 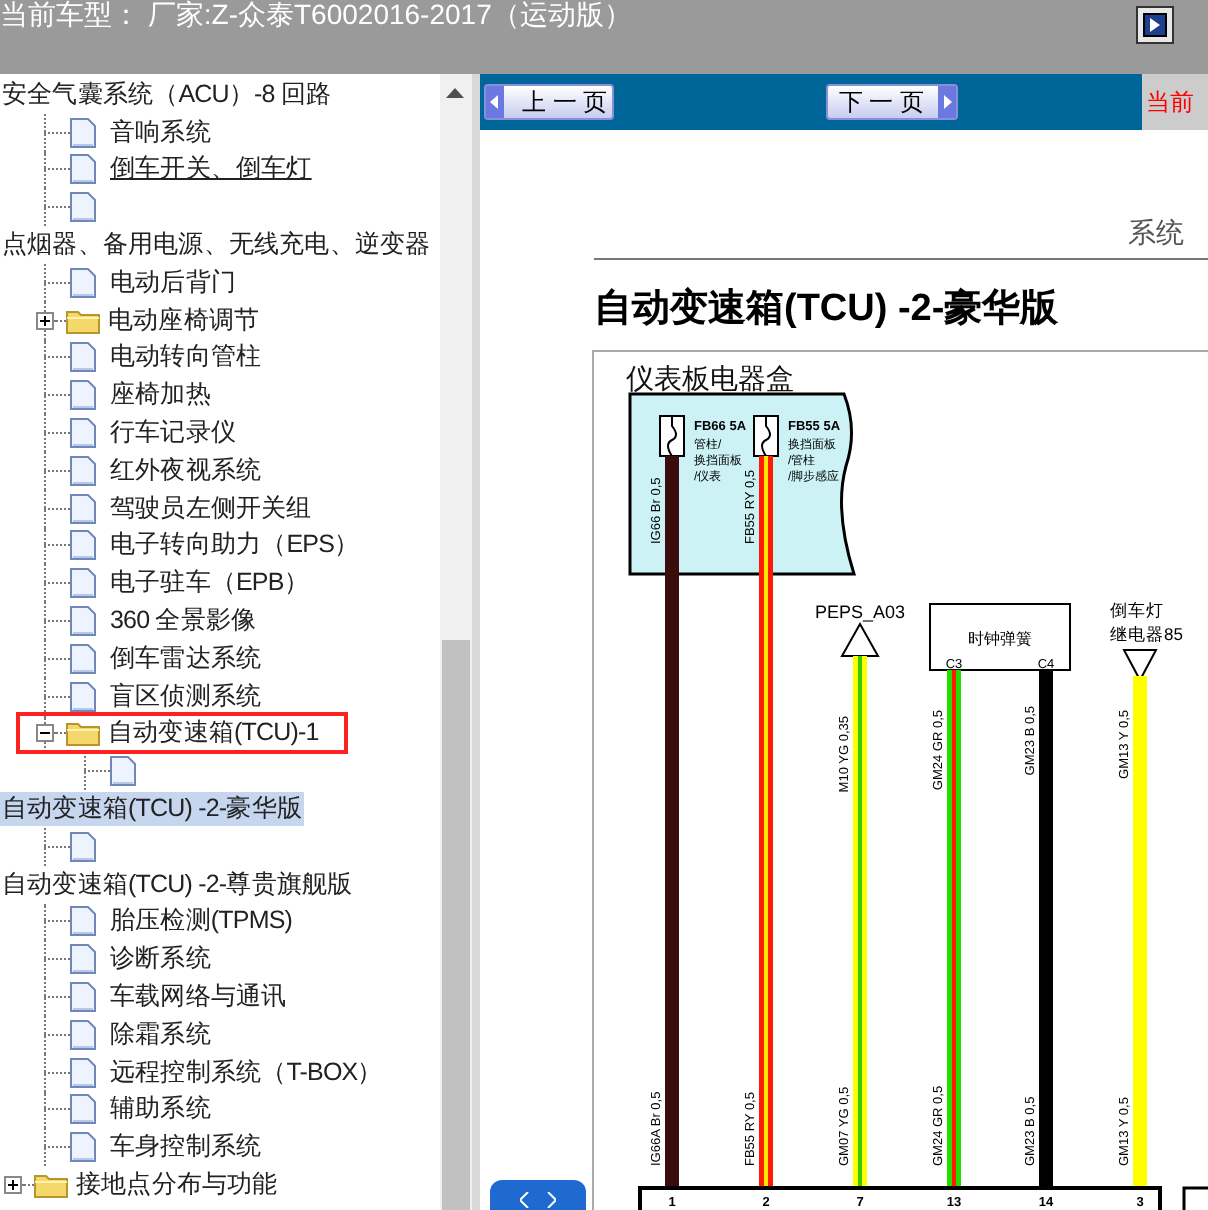 I want to click on tree-item-label: 电动转向管柱, so click(x=186, y=357).